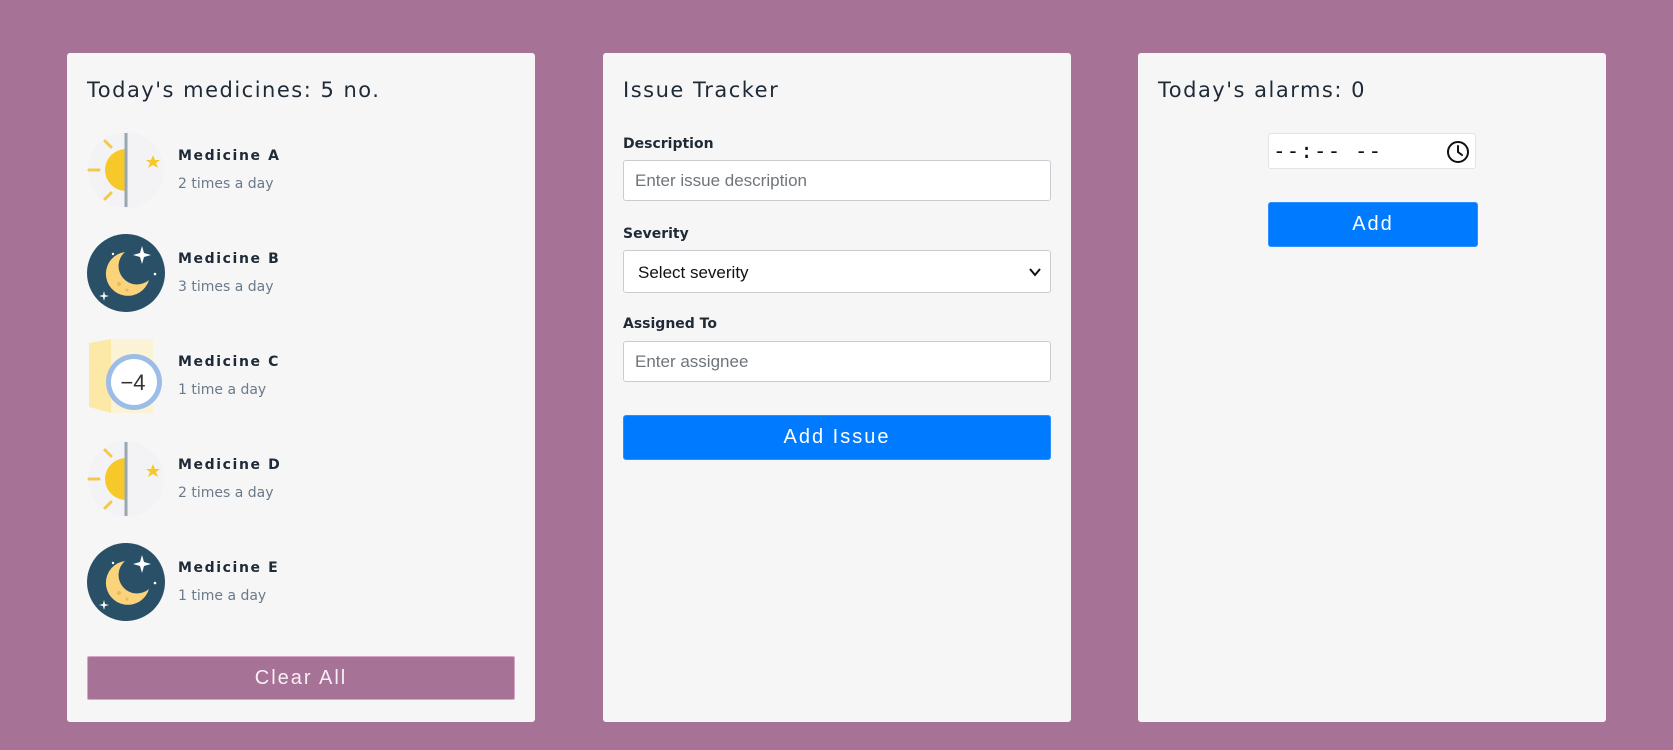 The height and width of the screenshot is (750, 1673). What do you see at coordinates (837, 180) in the screenshot?
I see `description-input` at bounding box center [837, 180].